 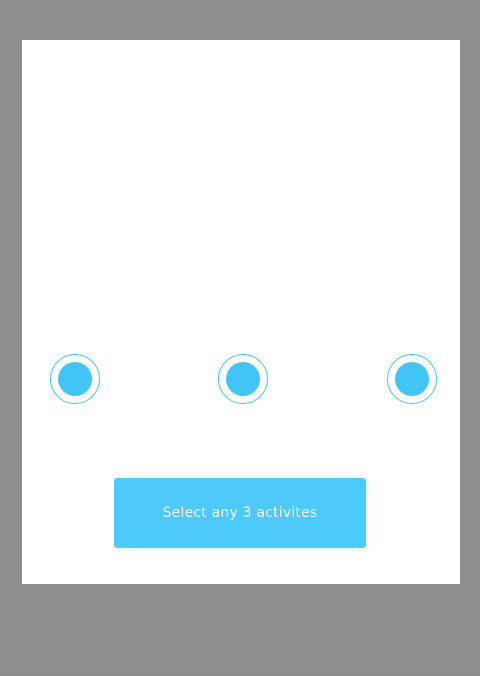 I want to click on activity-option-1-radio, so click(x=75, y=379).